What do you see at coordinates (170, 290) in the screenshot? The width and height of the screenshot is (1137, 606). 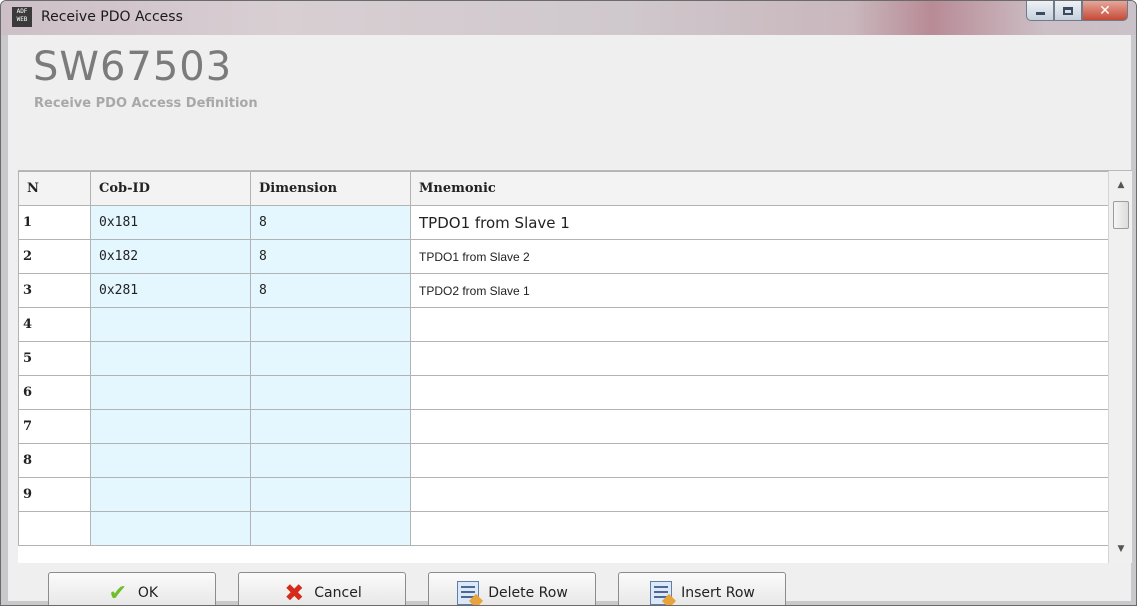 I see `cob-id-cell: 0x281` at bounding box center [170, 290].